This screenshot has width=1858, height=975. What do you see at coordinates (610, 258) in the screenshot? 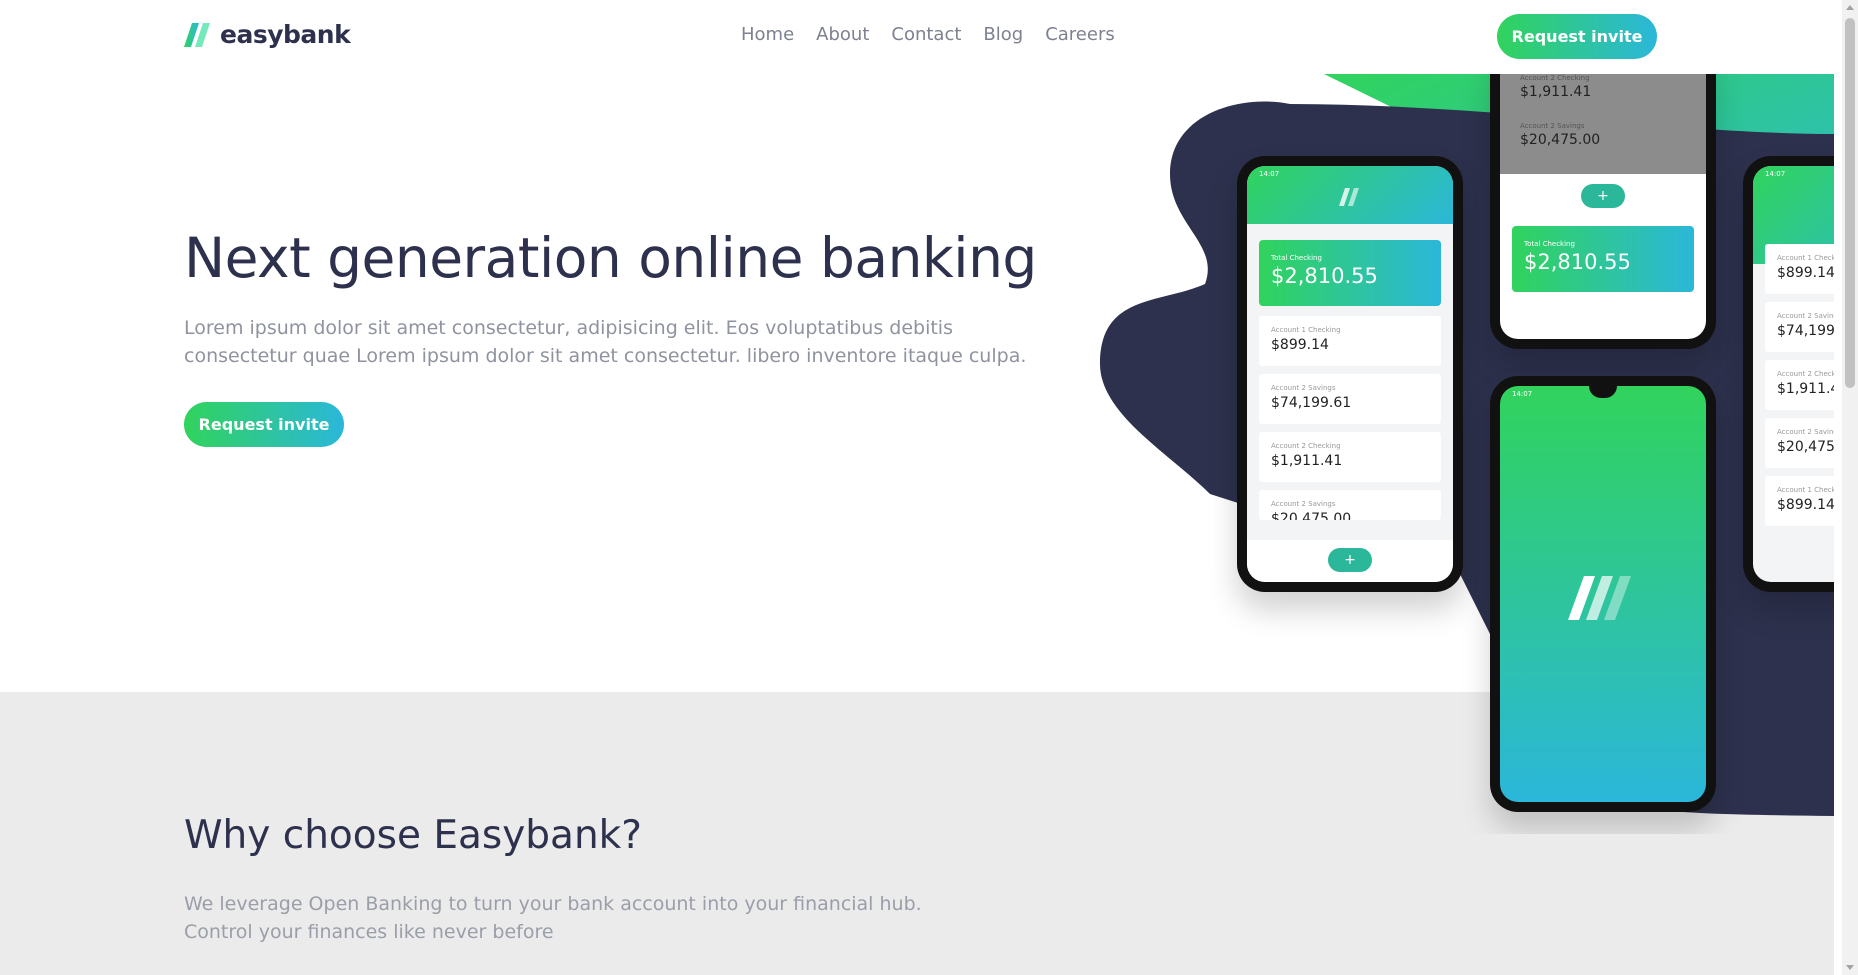
I see `hero-title: Next generation online banking` at bounding box center [610, 258].